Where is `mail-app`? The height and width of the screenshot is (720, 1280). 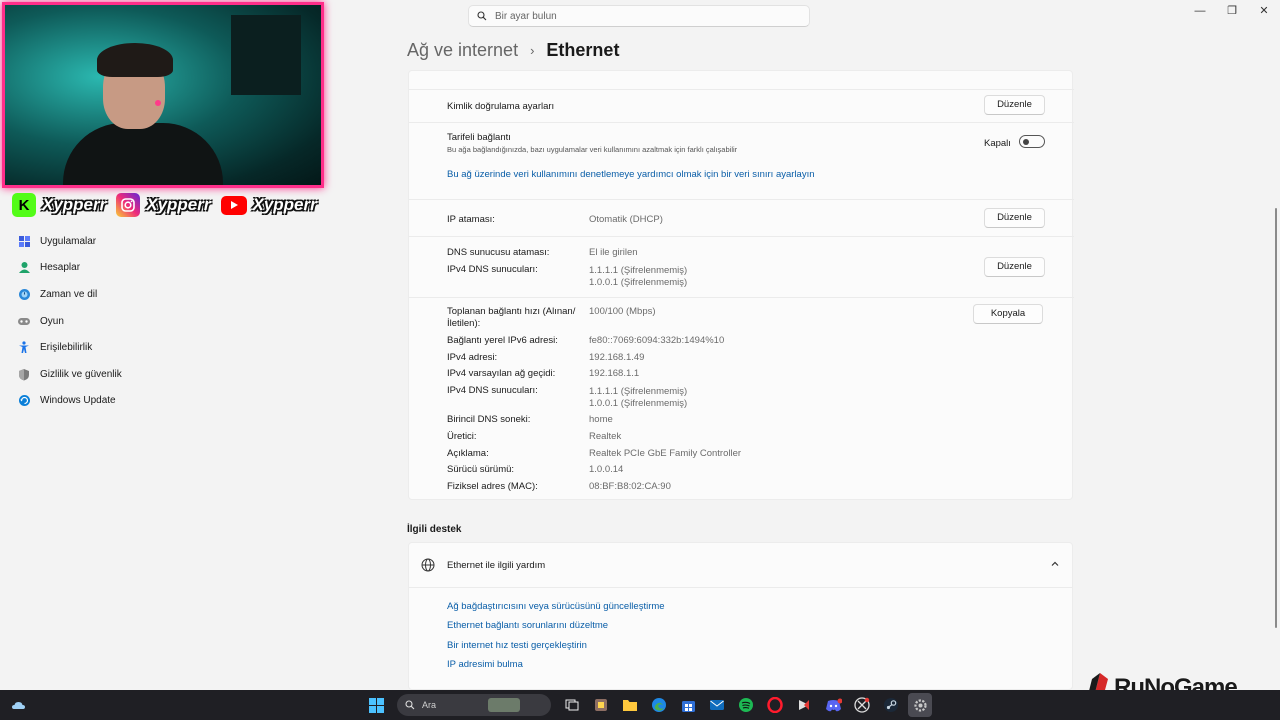
mail-app is located at coordinates (717, 705).